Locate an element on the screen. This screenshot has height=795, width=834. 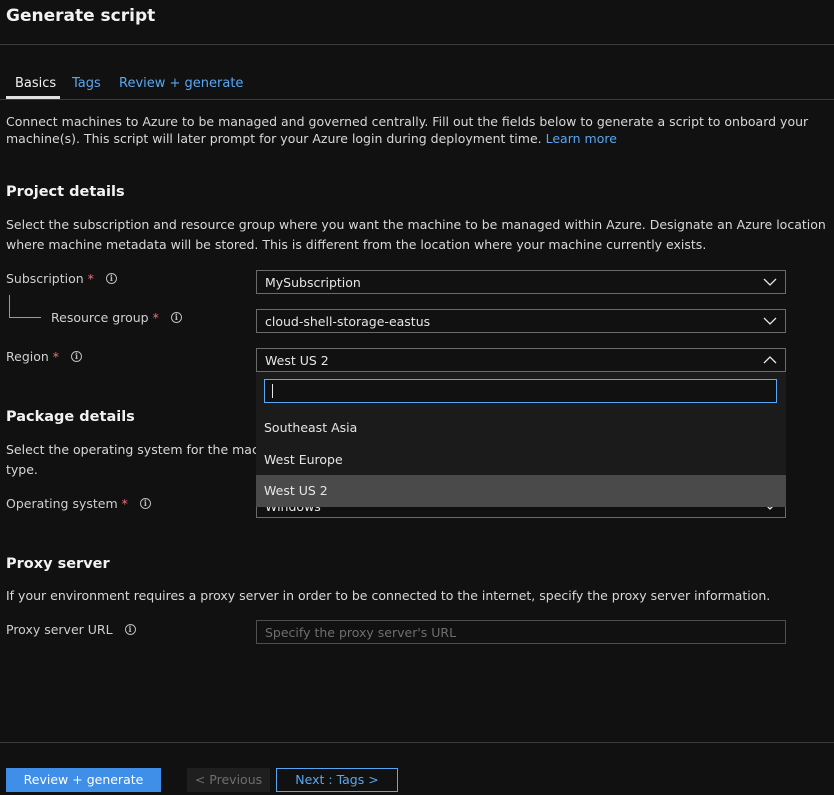
proxy-url-label: Proxy server URL i is located at coordinates (71, 629).